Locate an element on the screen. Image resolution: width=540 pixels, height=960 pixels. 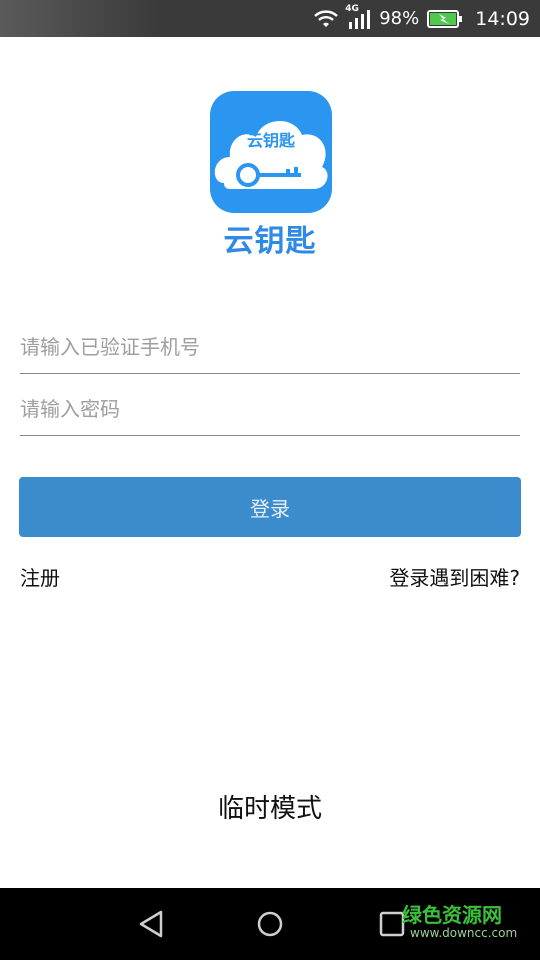
login-help-link: 登录遇到困难? is located at coordinates (454, 576).